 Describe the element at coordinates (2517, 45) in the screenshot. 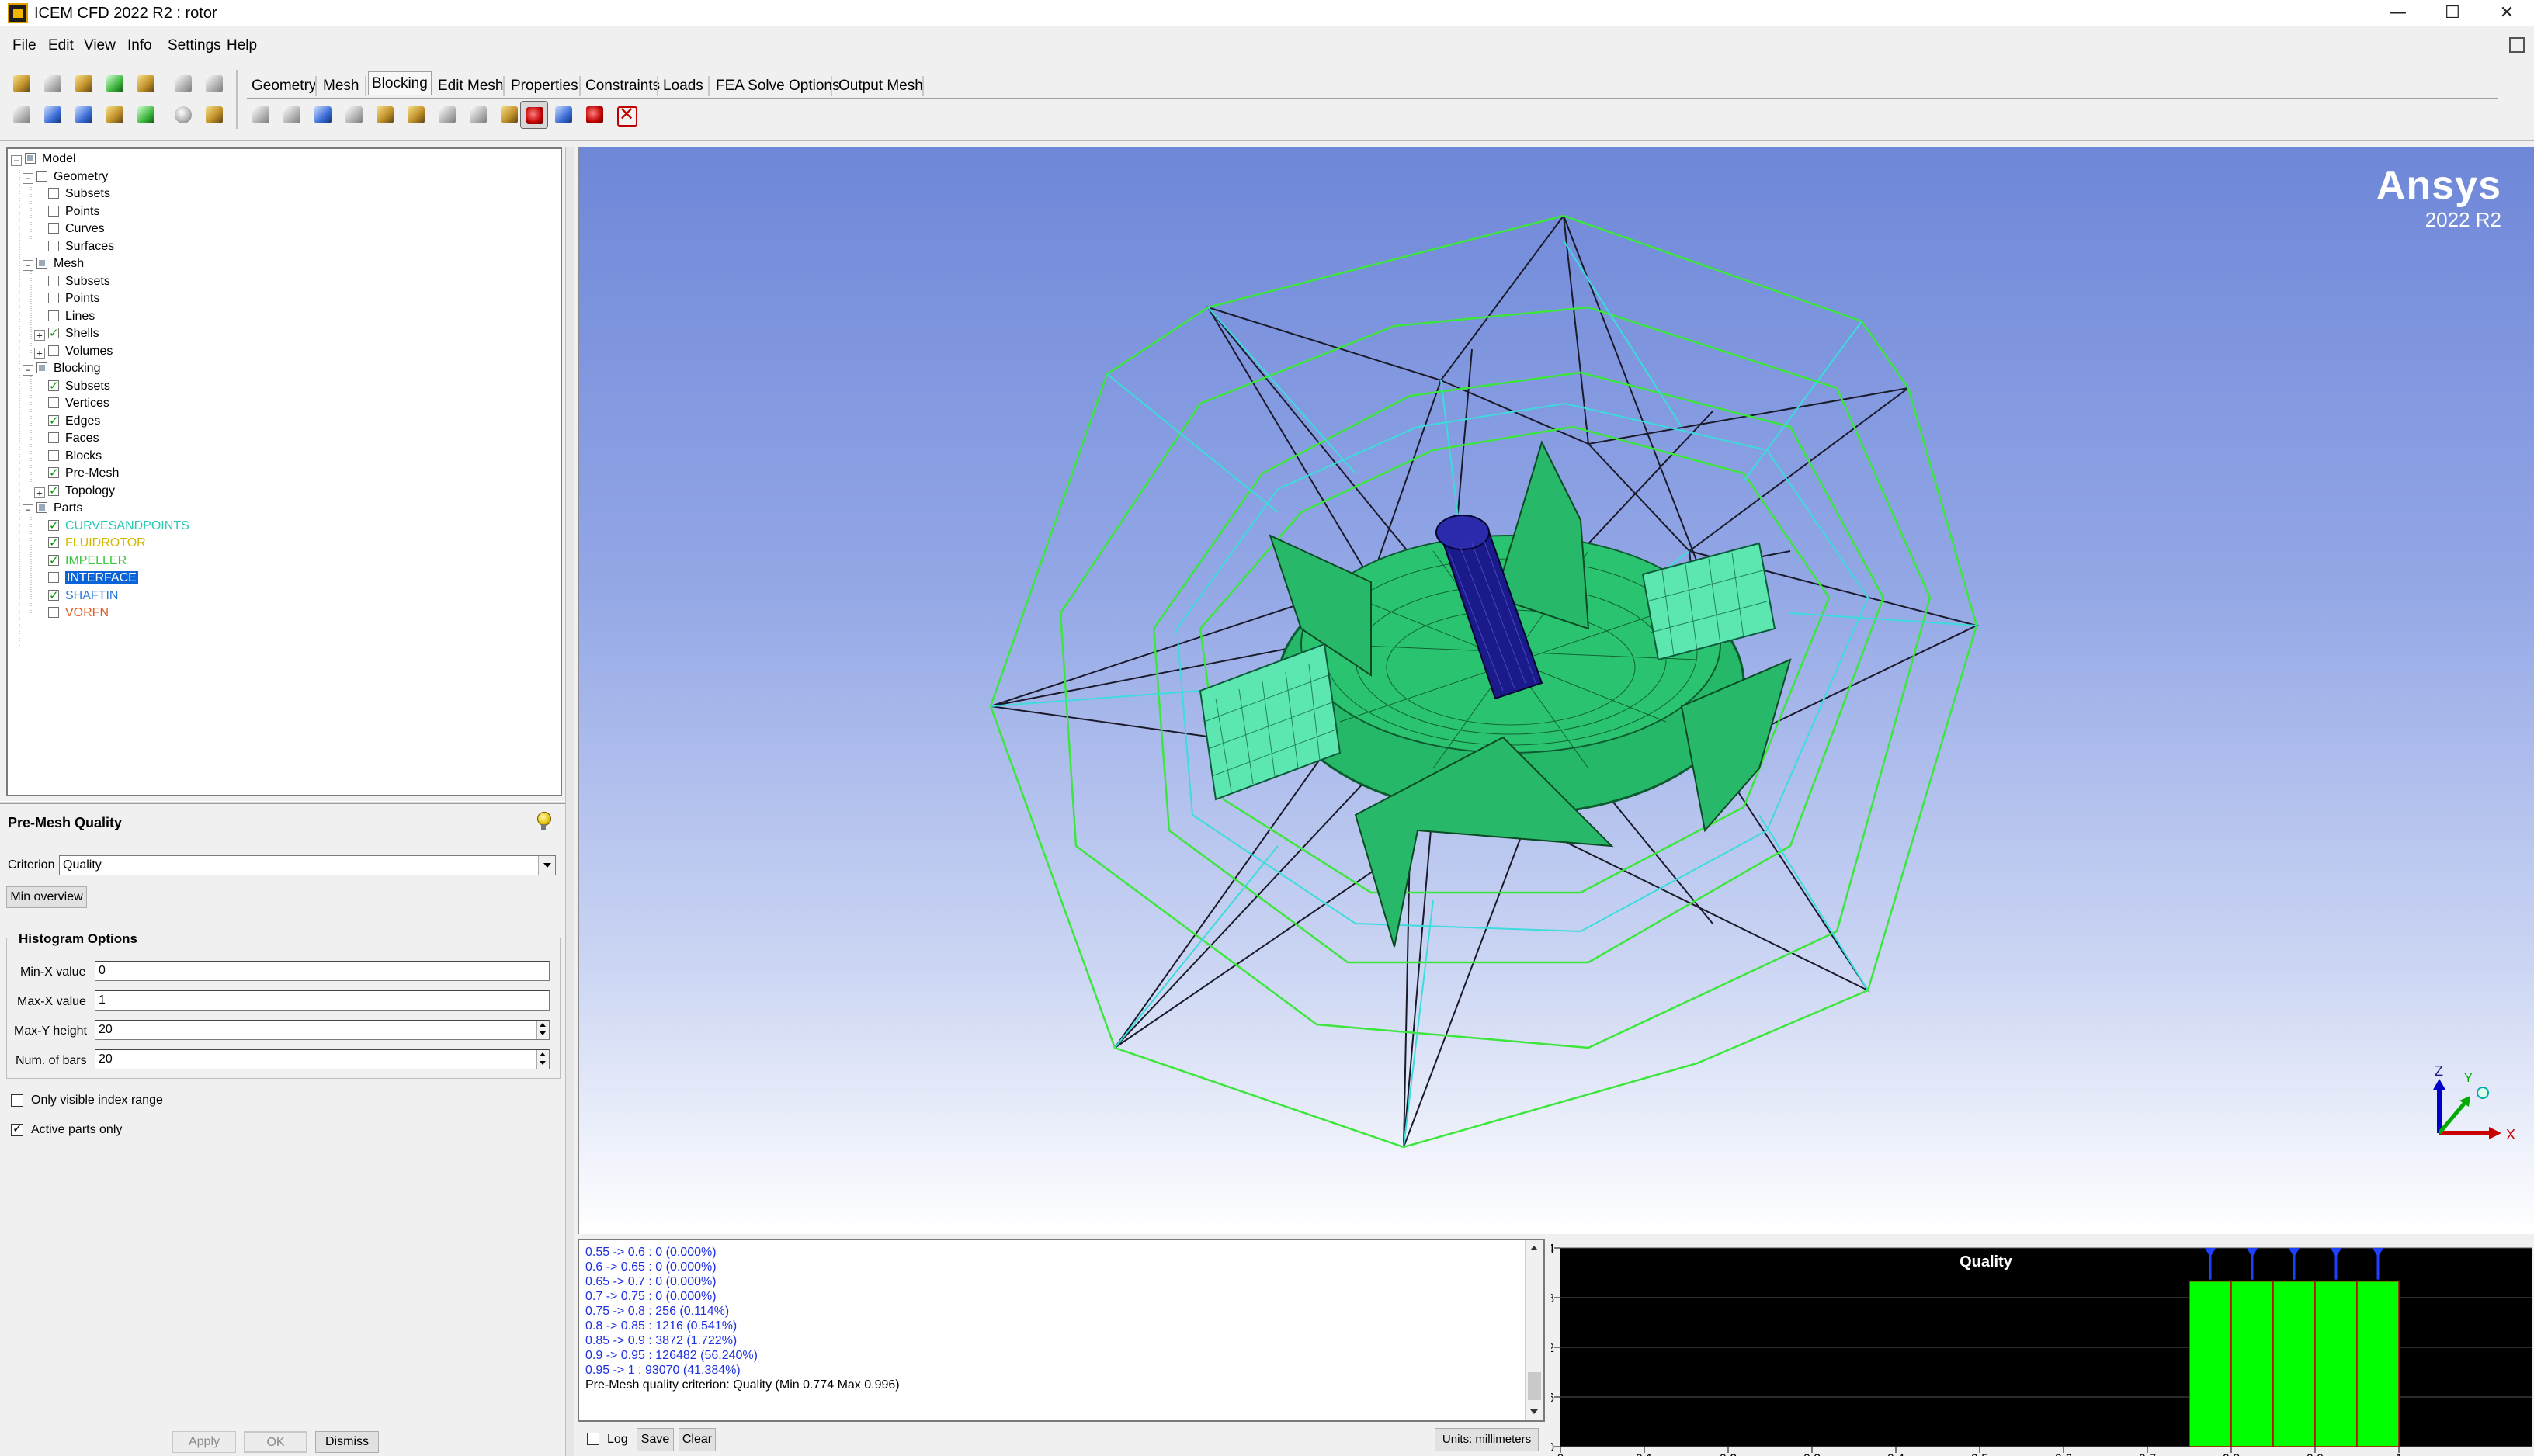

I see `restore-window-icon` at that location.